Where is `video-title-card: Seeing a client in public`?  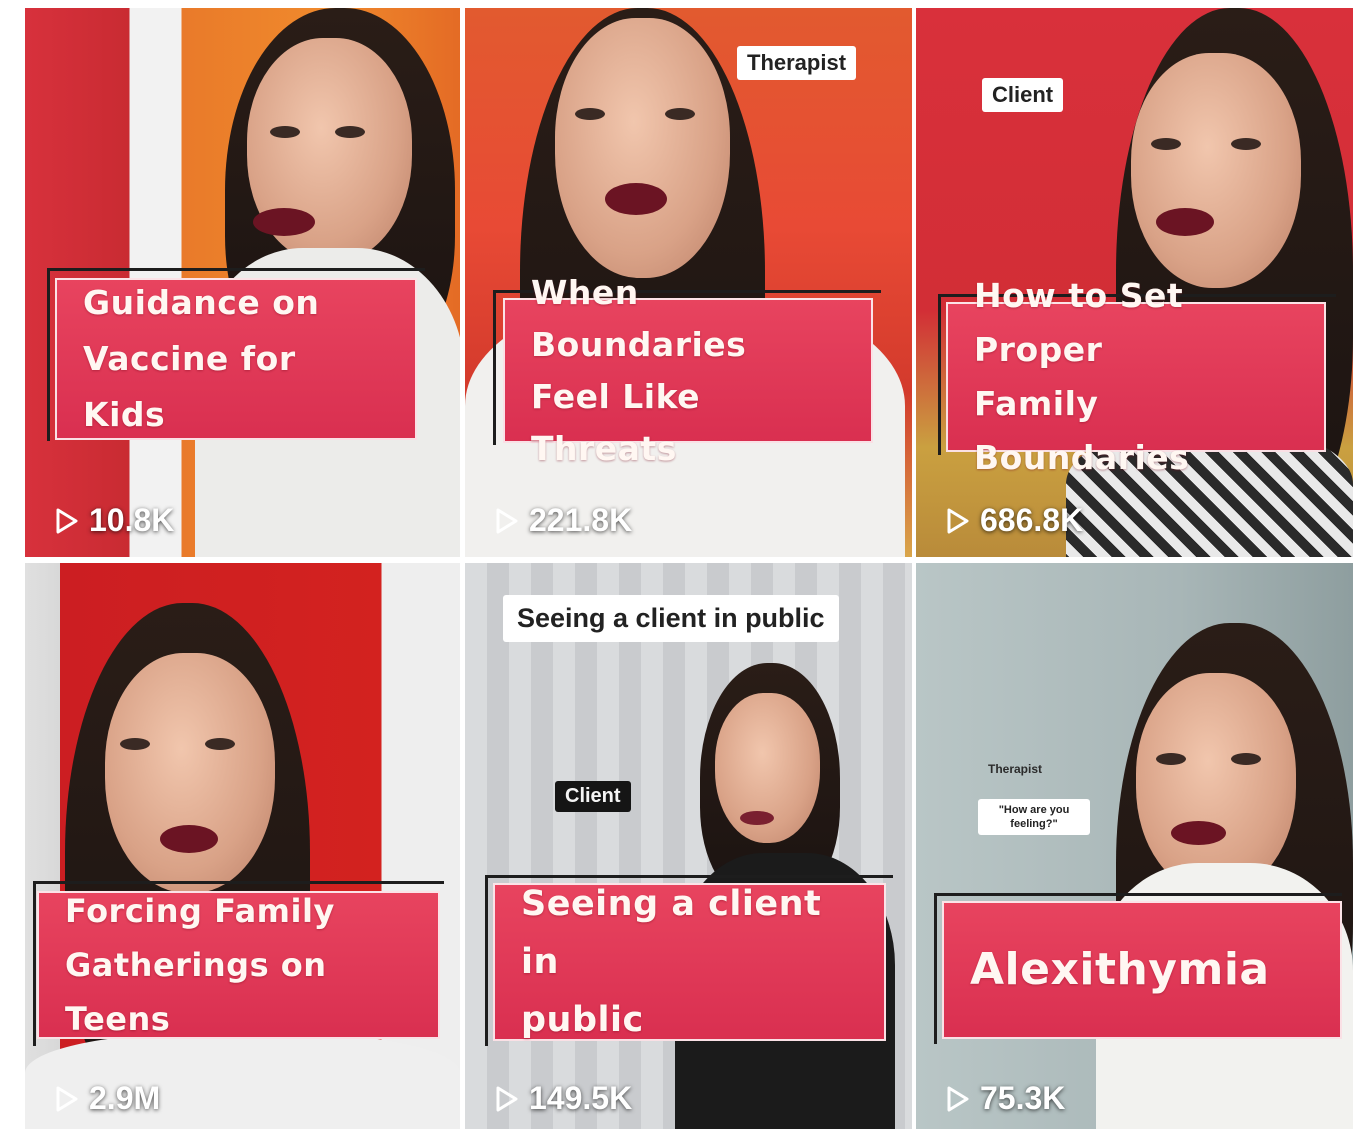 video-title-card: Seeing a client in public is located at coordinates (689, 962).